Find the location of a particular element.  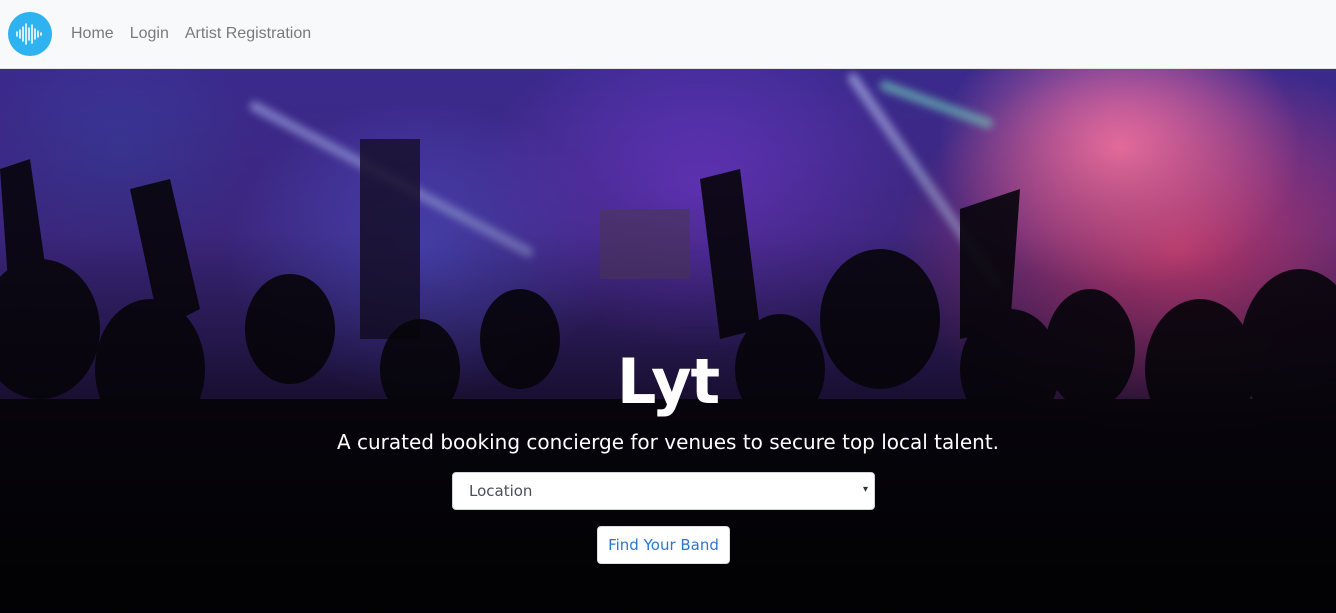

nav-link-artist-registration: Artist Registration is located at coordinates (248, 34).